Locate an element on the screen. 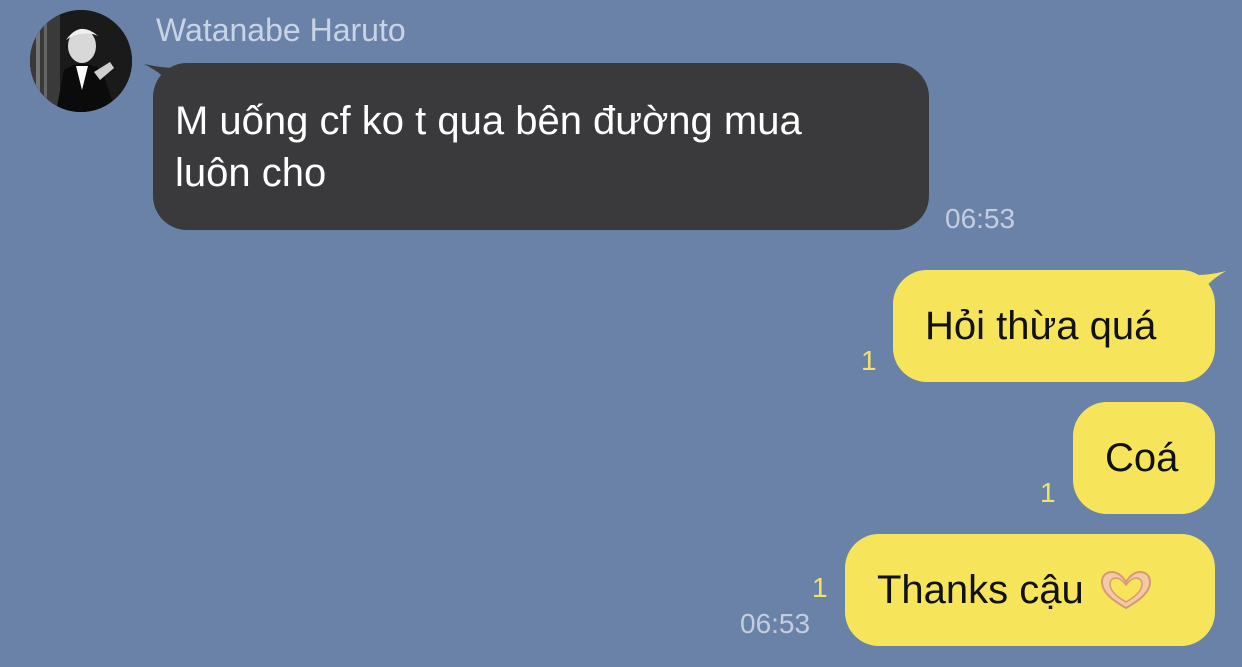 This screenshot has height=667, width=1242. sender-name: Watanabe Haruto is located at coordinates (281, 30).